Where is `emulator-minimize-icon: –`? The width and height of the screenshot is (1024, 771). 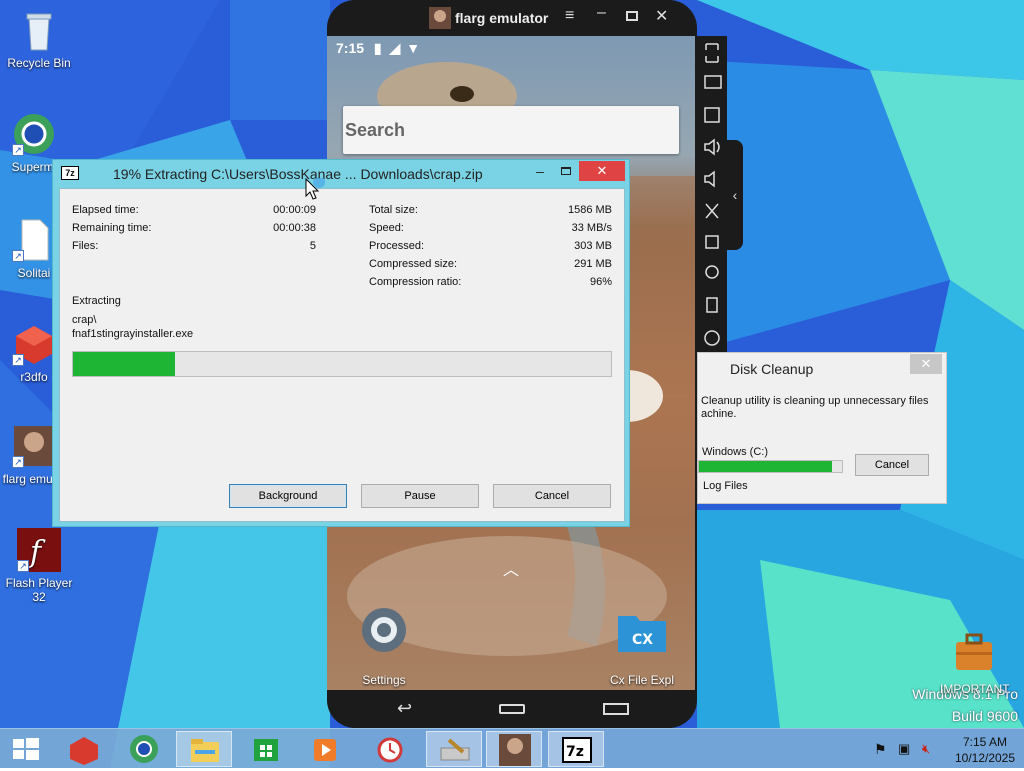 emulator-minimize-icon: – is located at coordinates (601, 13).